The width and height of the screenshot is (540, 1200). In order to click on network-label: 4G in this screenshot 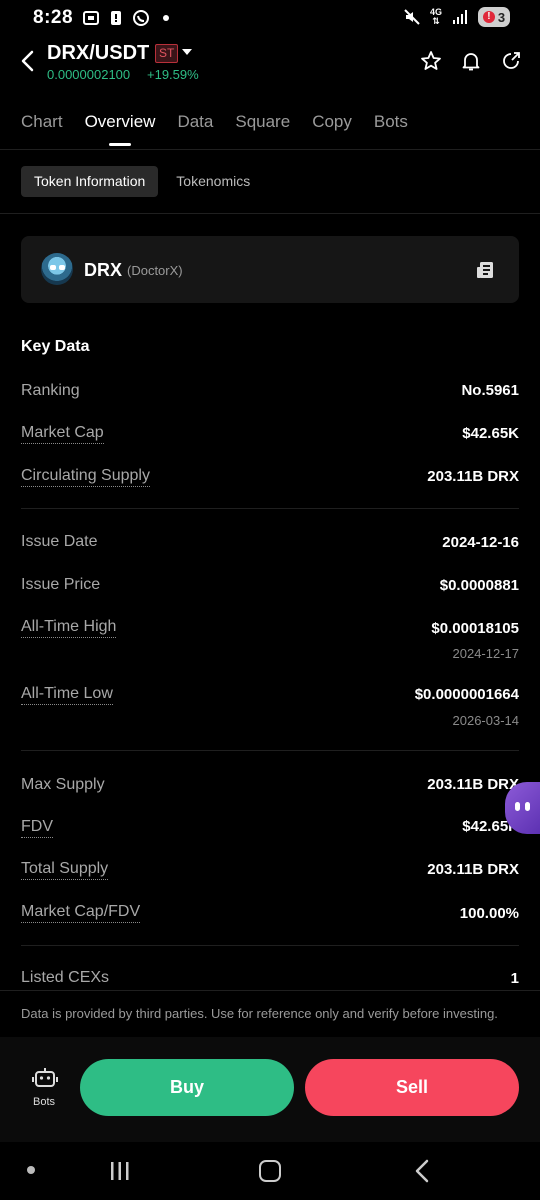, I will do `click(435, 12)`.